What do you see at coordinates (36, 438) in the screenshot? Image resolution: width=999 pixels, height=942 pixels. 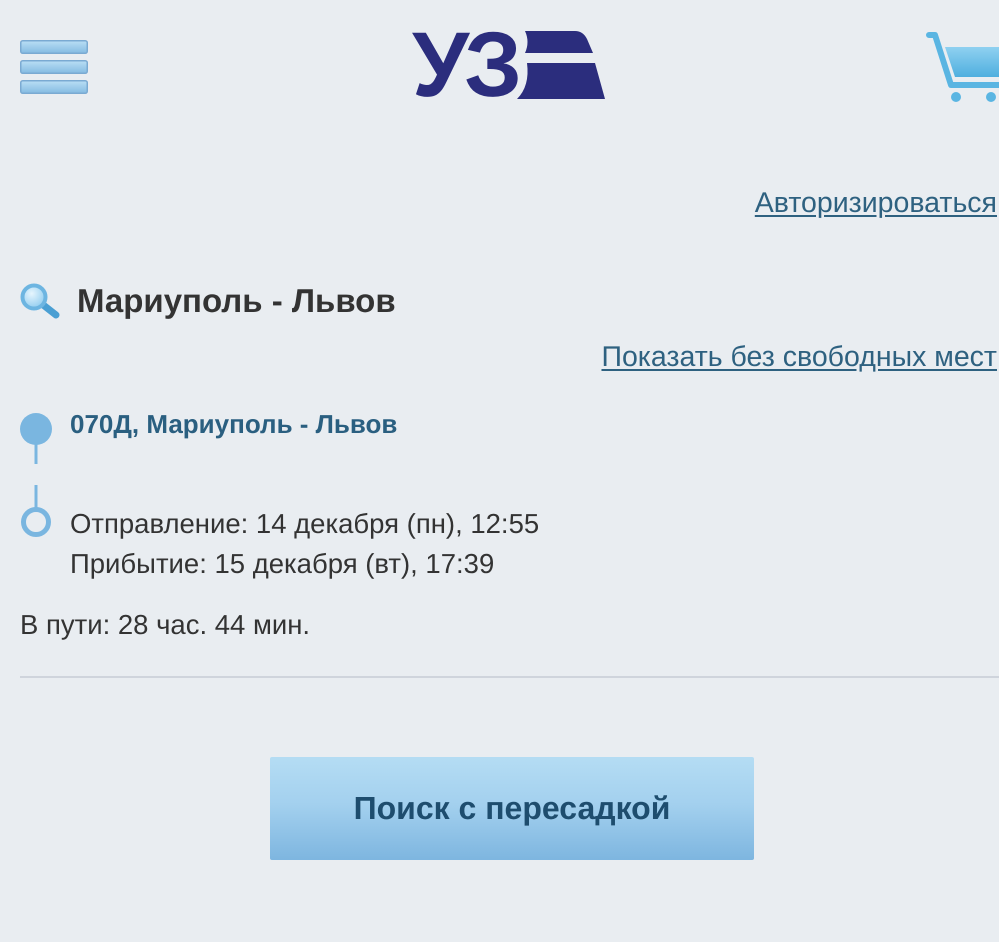 I see `timeline-dot-icon` at bounding box center [36, 438].